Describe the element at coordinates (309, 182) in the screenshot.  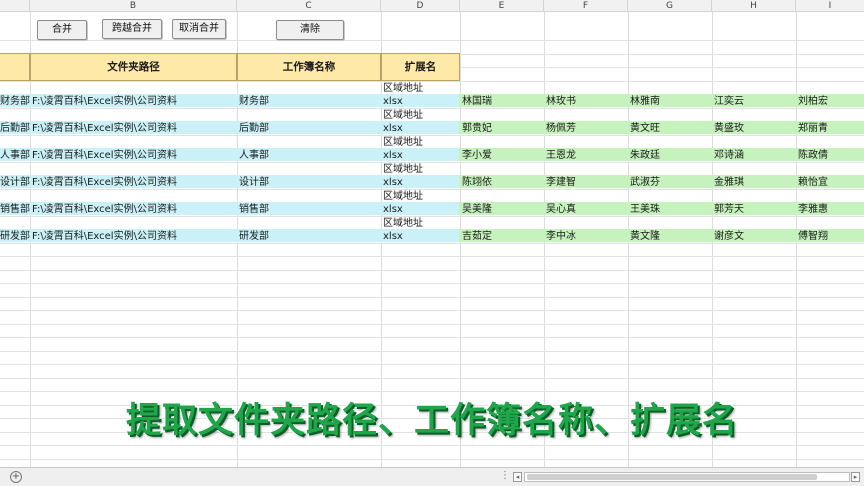
I see `cell-workbook-name: 设计部` at that location.